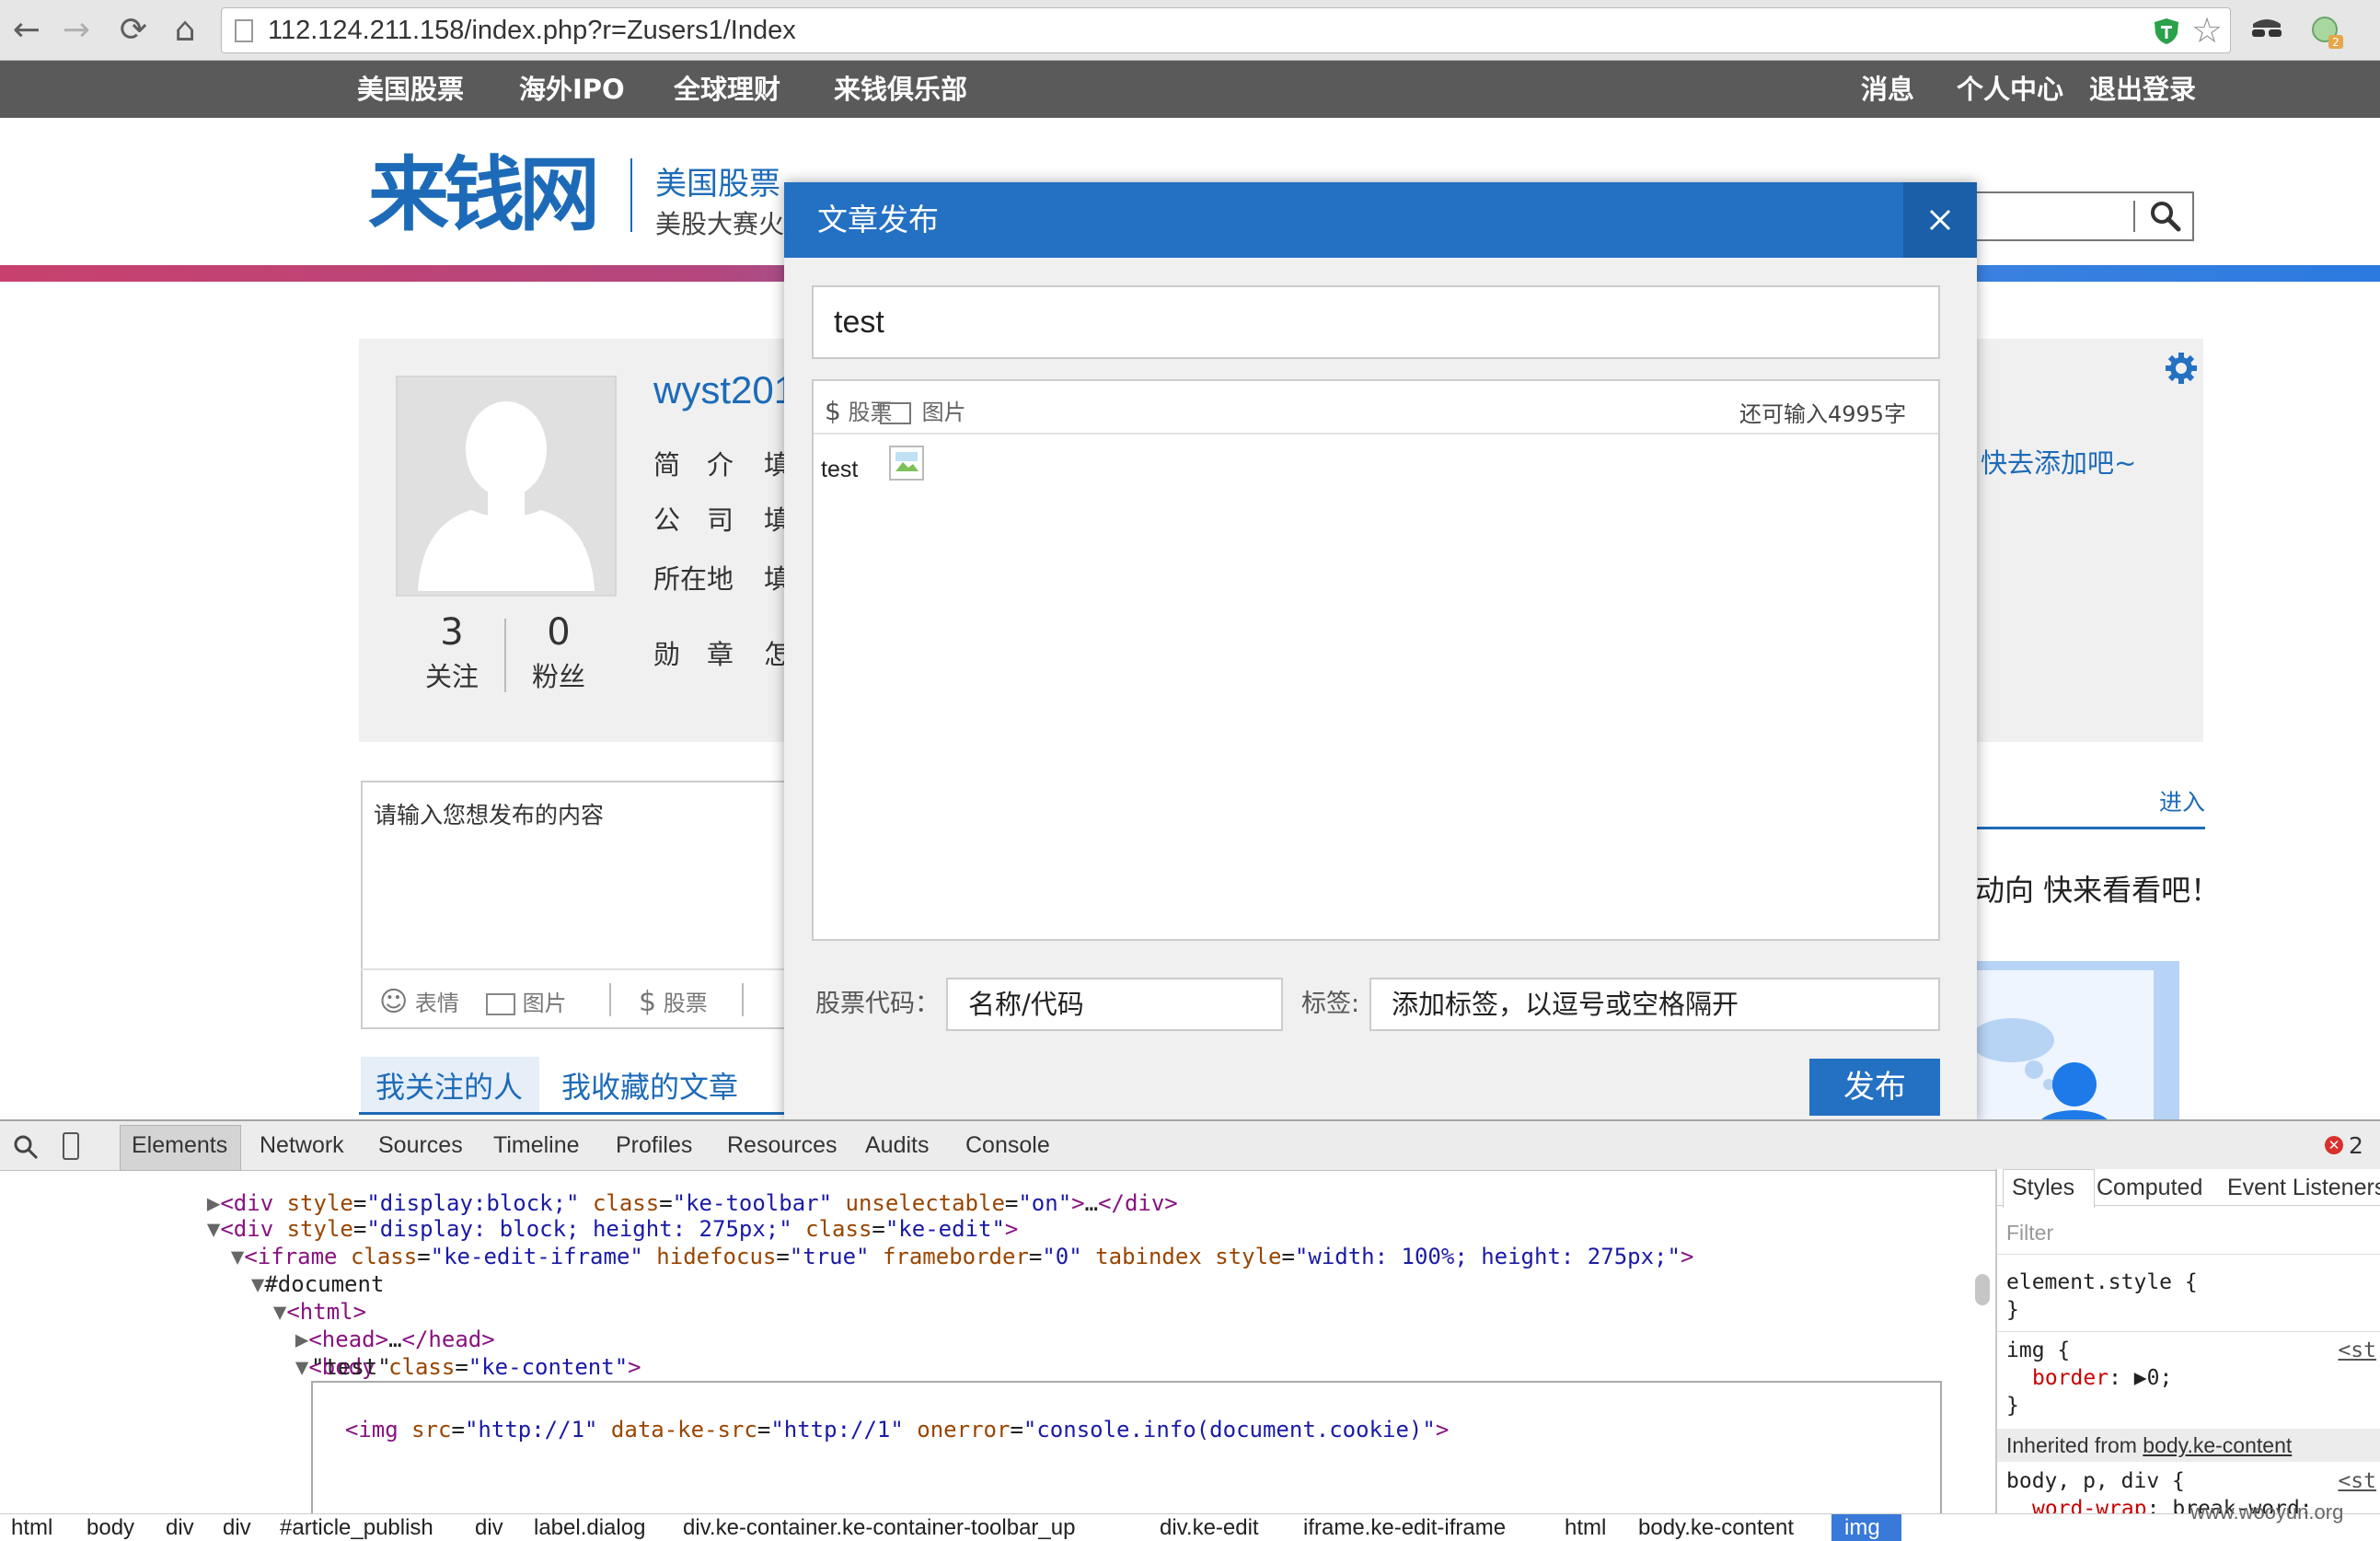 The height and width of the screenshot is (1541, 2380). What do you see at coordinates (382, 1325) in the screenshot?
I see `code-line-head: ▶<head>…</head>` at bounding box center [382, 1325].